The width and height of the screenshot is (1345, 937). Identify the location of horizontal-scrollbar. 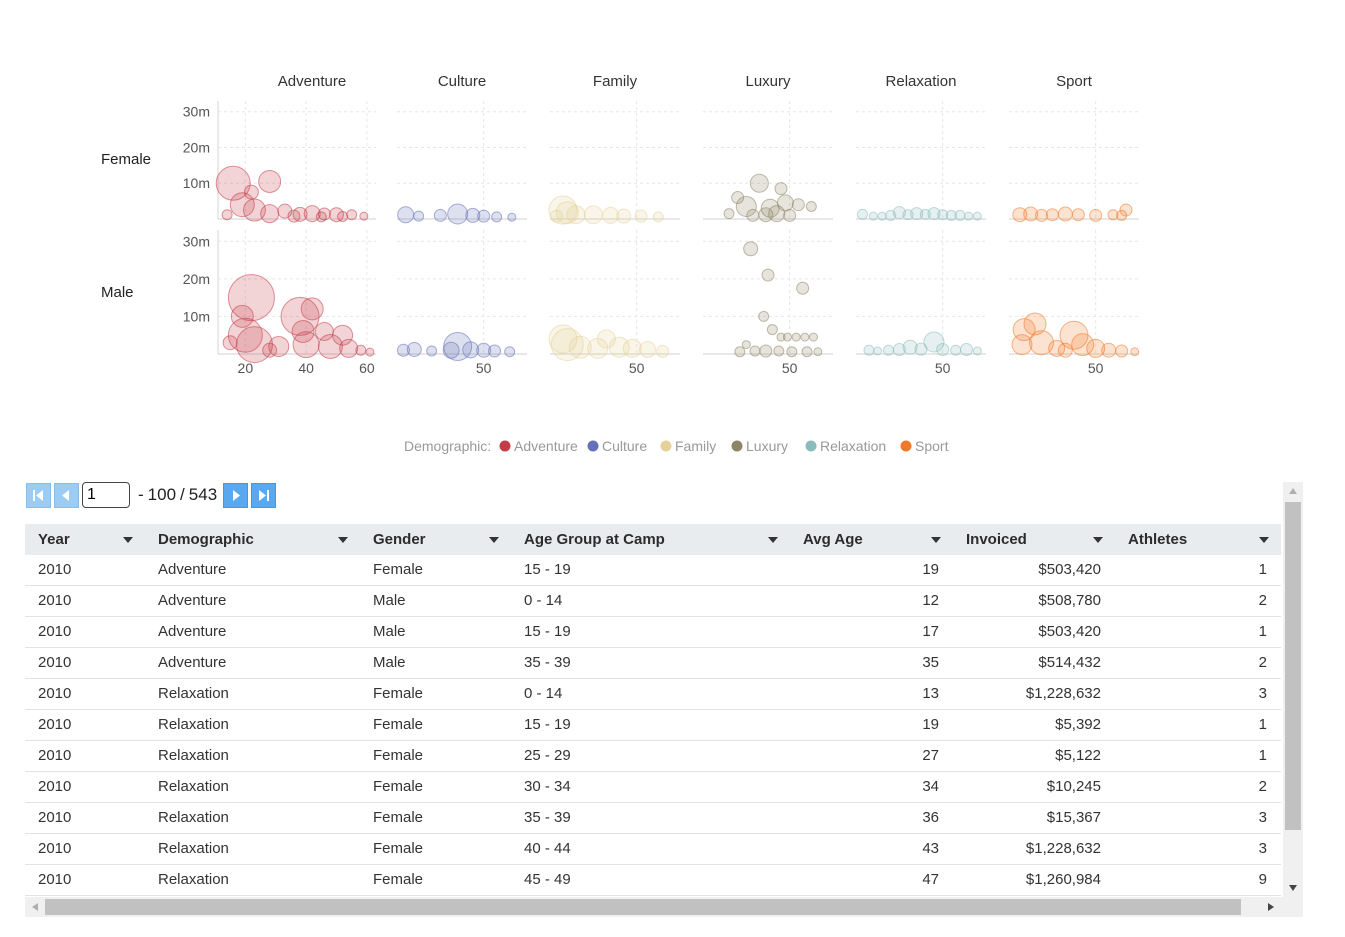
(664, 907).